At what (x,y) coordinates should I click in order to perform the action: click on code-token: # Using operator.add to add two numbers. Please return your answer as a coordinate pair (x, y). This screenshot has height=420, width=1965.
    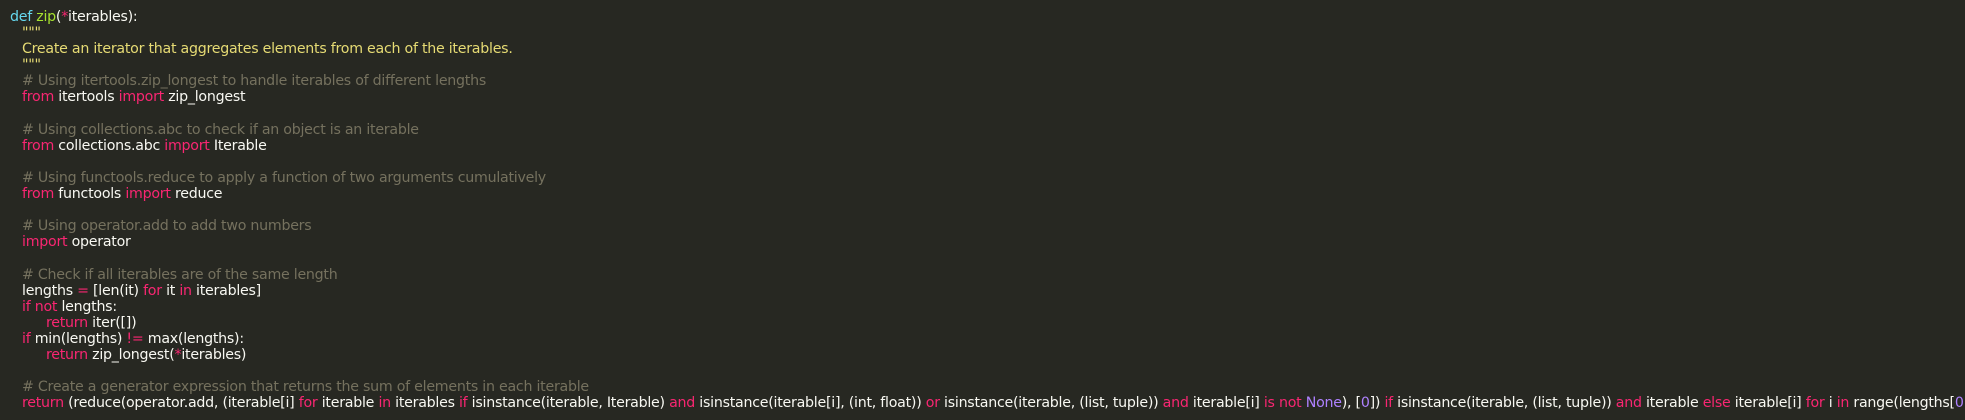
    Looking at the image, I should click on (167, 226).